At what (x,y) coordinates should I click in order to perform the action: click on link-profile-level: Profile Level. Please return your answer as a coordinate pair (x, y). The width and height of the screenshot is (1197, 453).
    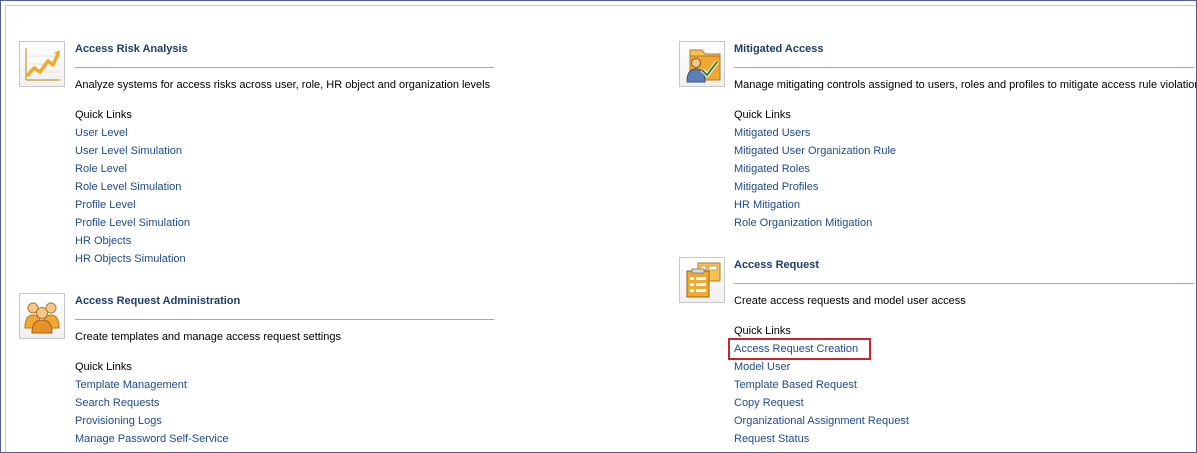
    Looking at the image, I should click on (105, 205).